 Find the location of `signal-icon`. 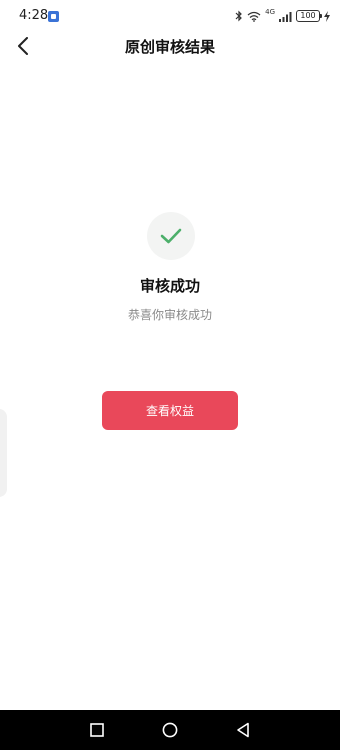

signal-icon is located at coordinates (285, 16).